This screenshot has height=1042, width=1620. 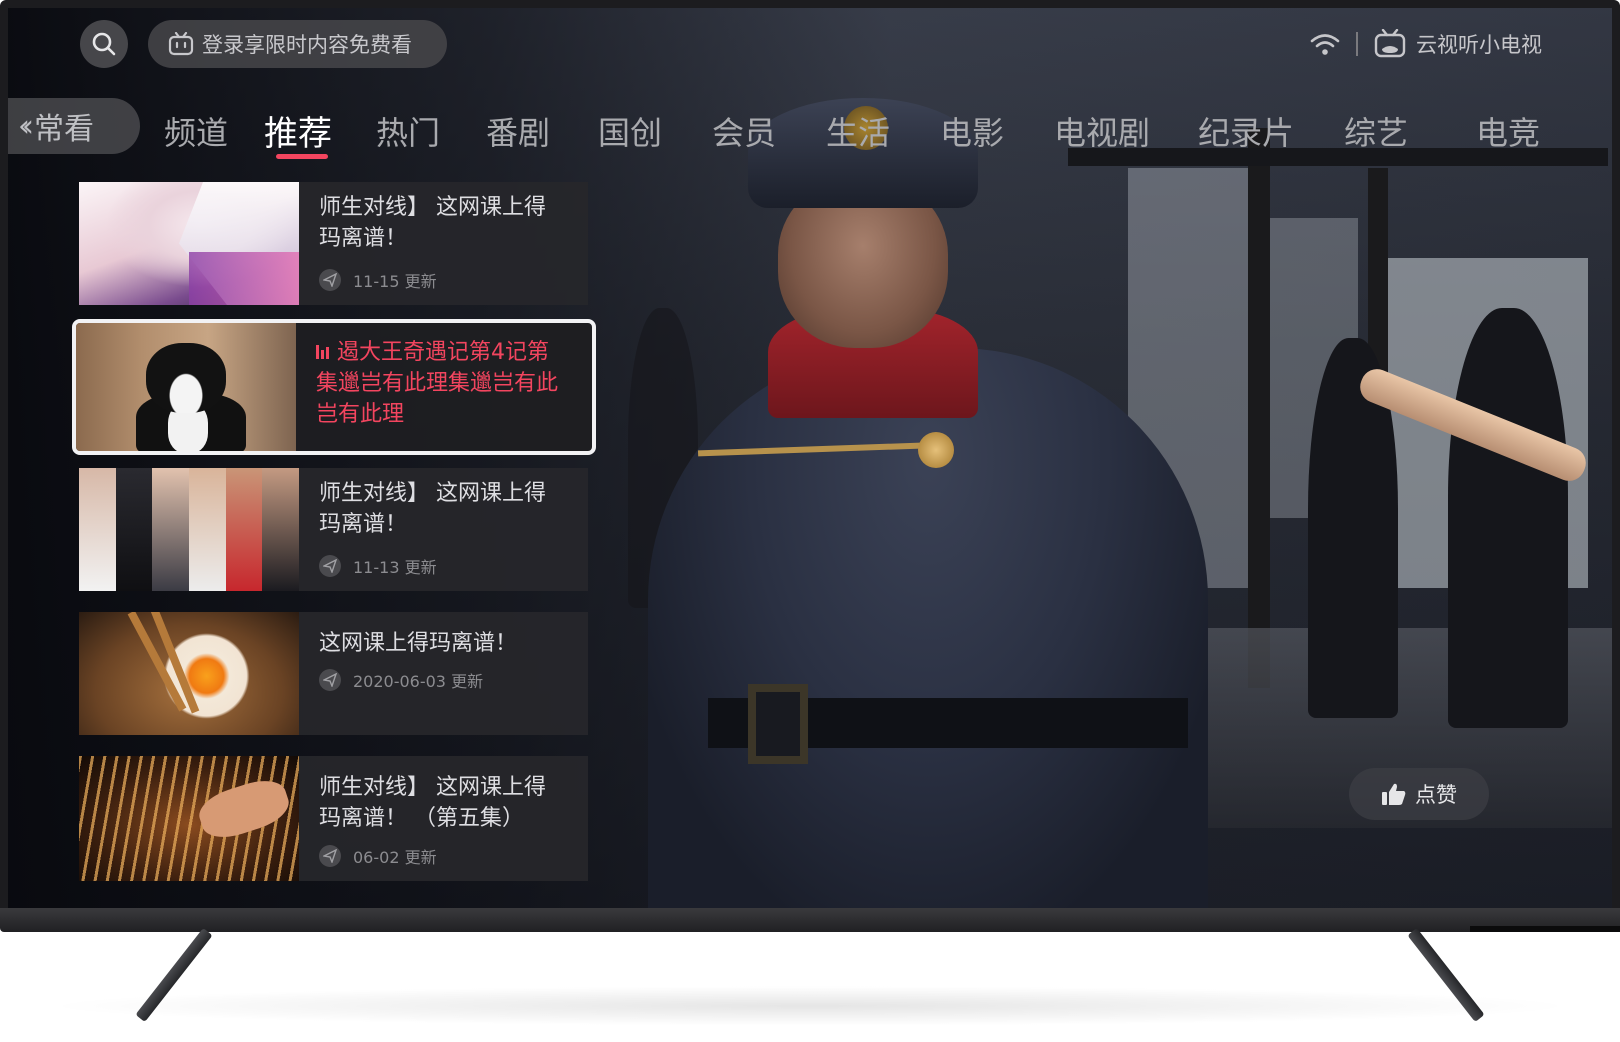 What do you see at coordinates (26, 126) in the screenshot?
I see `chevron-left-icon: ‹‹` at bounding box center [26, 126].